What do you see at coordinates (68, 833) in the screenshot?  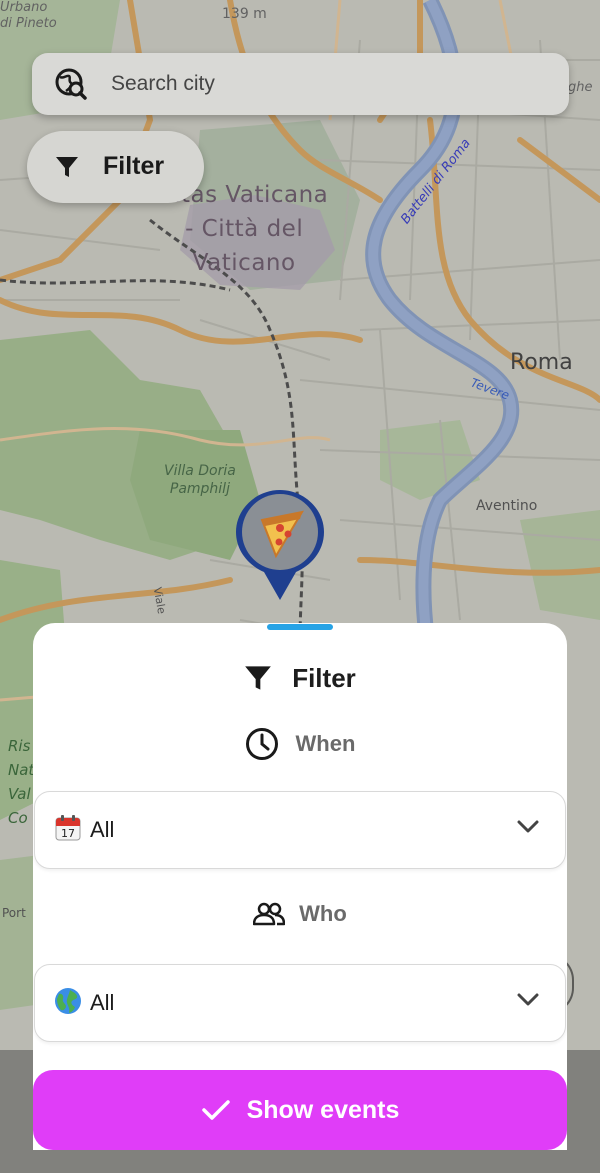 I see `svg-text: 17` at bounding box center [68, 833].